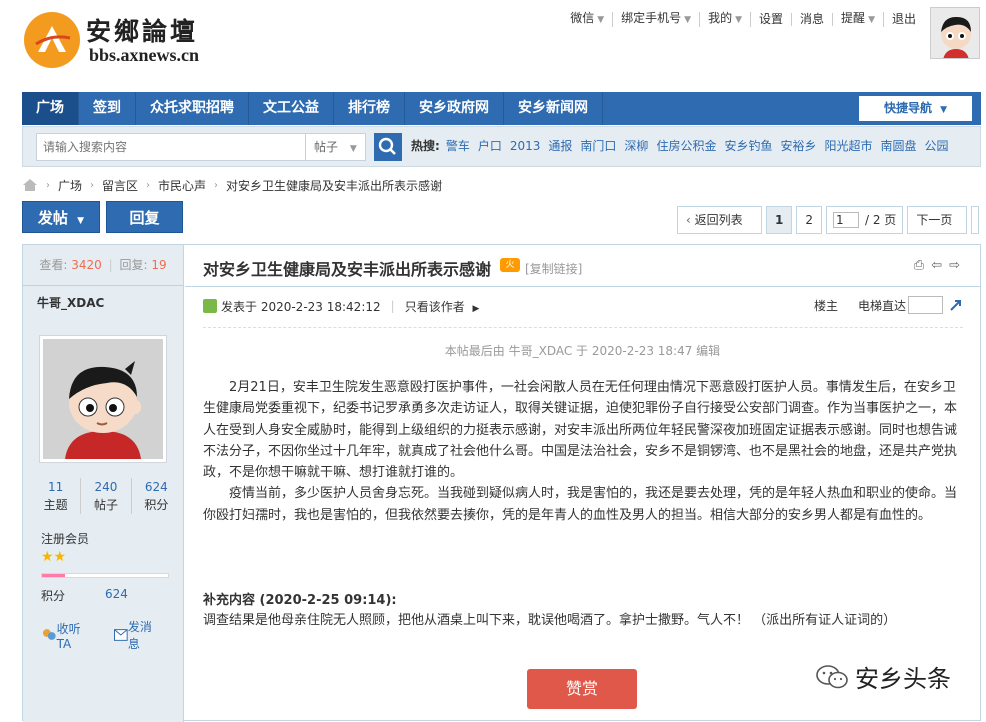 The width and height of the screenshot is (986, 722). I want to click on author-name: 牛哥_XDAC, so click(103, 303).